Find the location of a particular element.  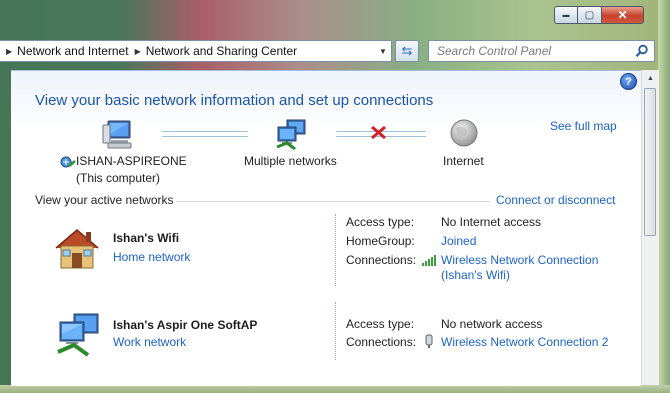

network-name: Ishan's Aspir One SoftAP is located at coordinates (185, 325).